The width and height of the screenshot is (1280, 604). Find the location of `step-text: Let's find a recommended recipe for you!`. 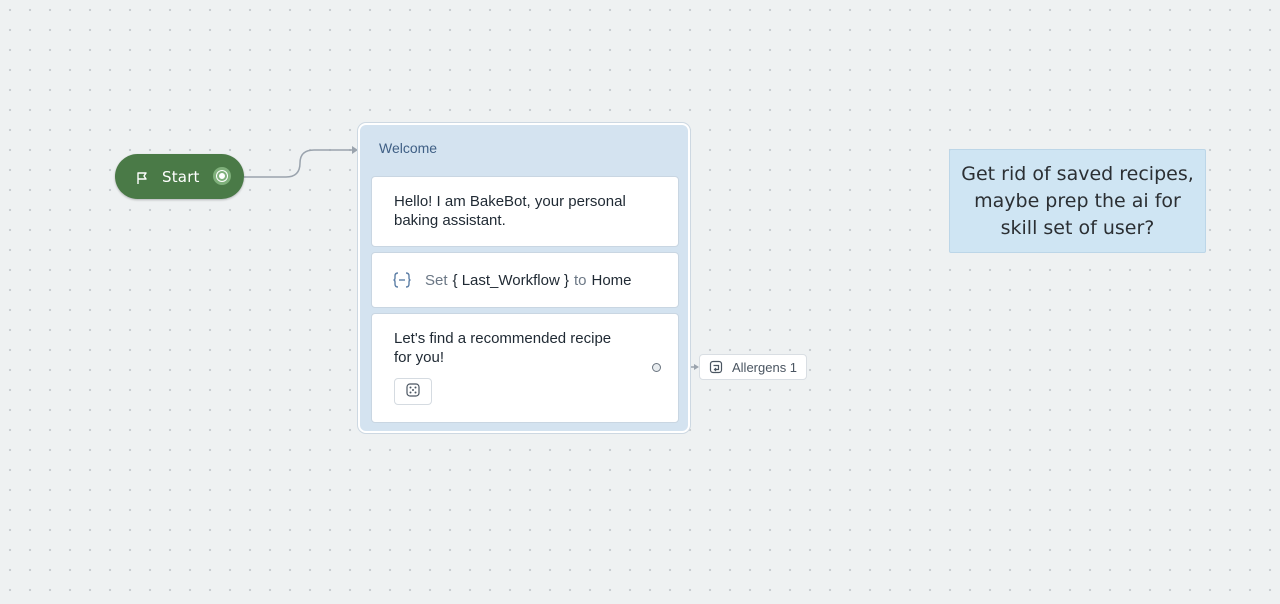

step-text: Let's find a recommended recipe for you! is located at coordinates (503, 348).